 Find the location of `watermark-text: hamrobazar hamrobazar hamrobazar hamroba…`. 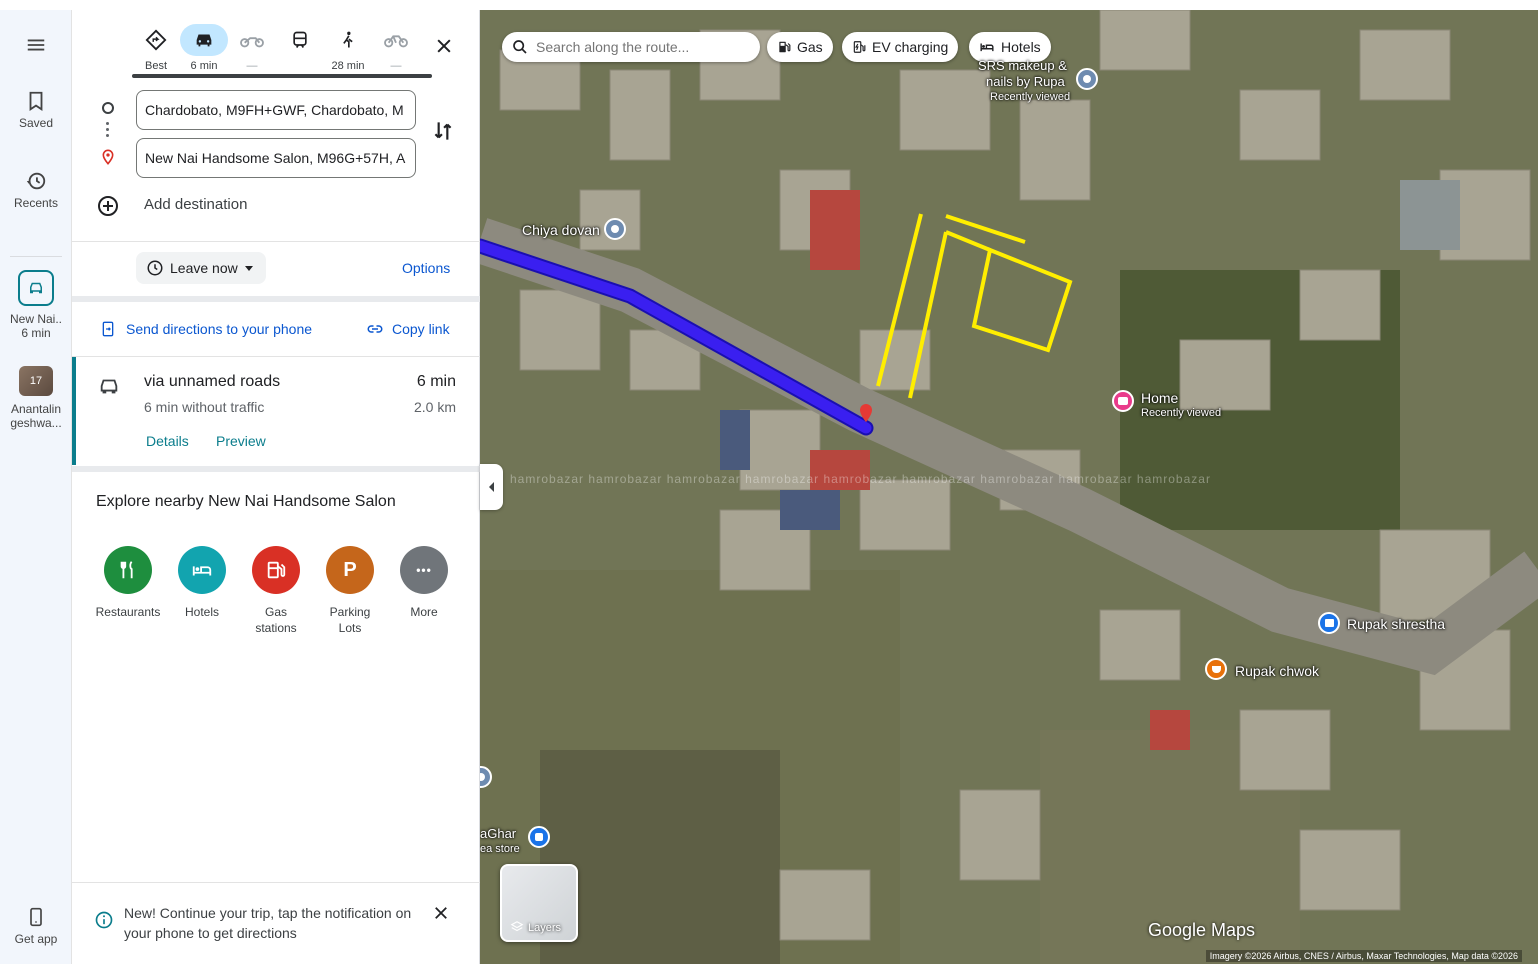

watermark-text: hamrobazar hamrobazar hamrobazar hamroba… is located at coordinates (860, 479).